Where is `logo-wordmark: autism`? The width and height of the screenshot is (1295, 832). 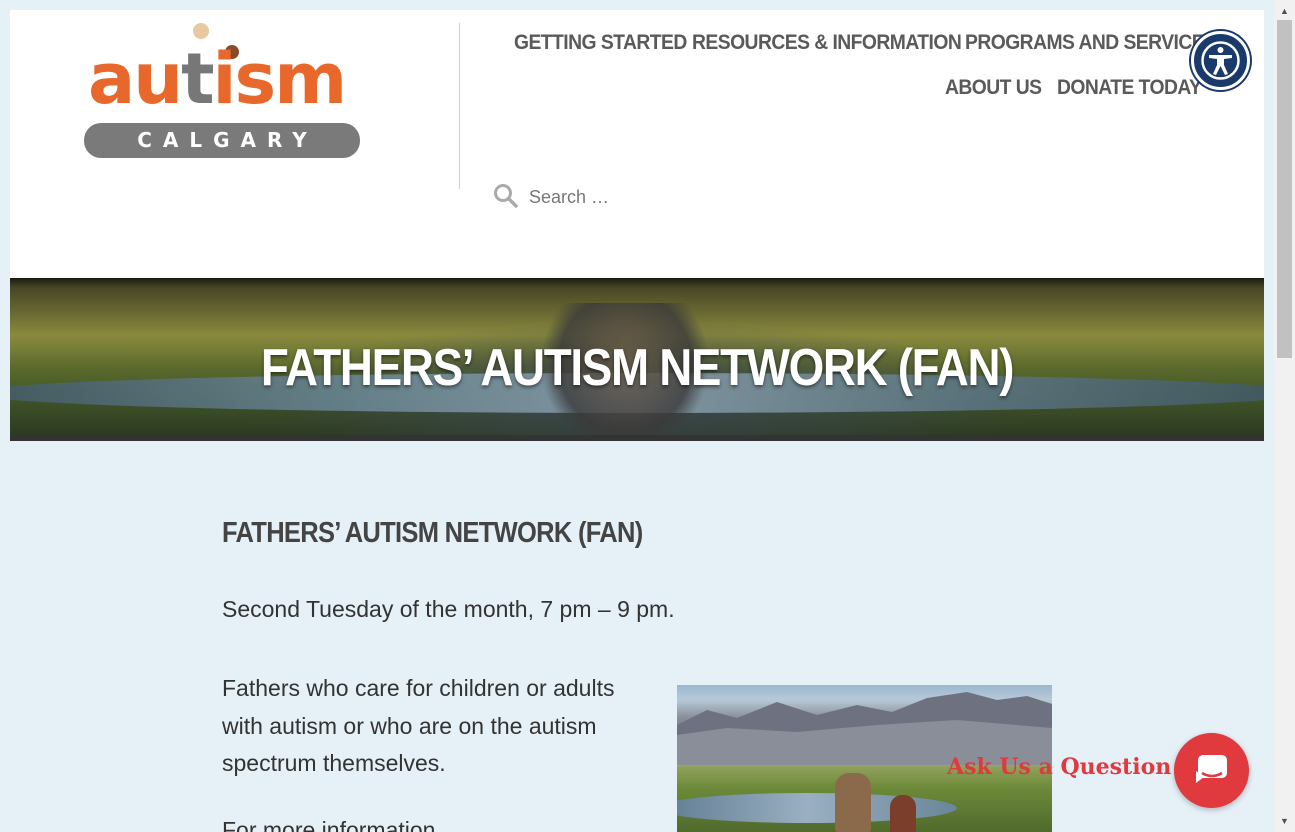 logo-wordmark: autism is located at coordinates (217, 79).